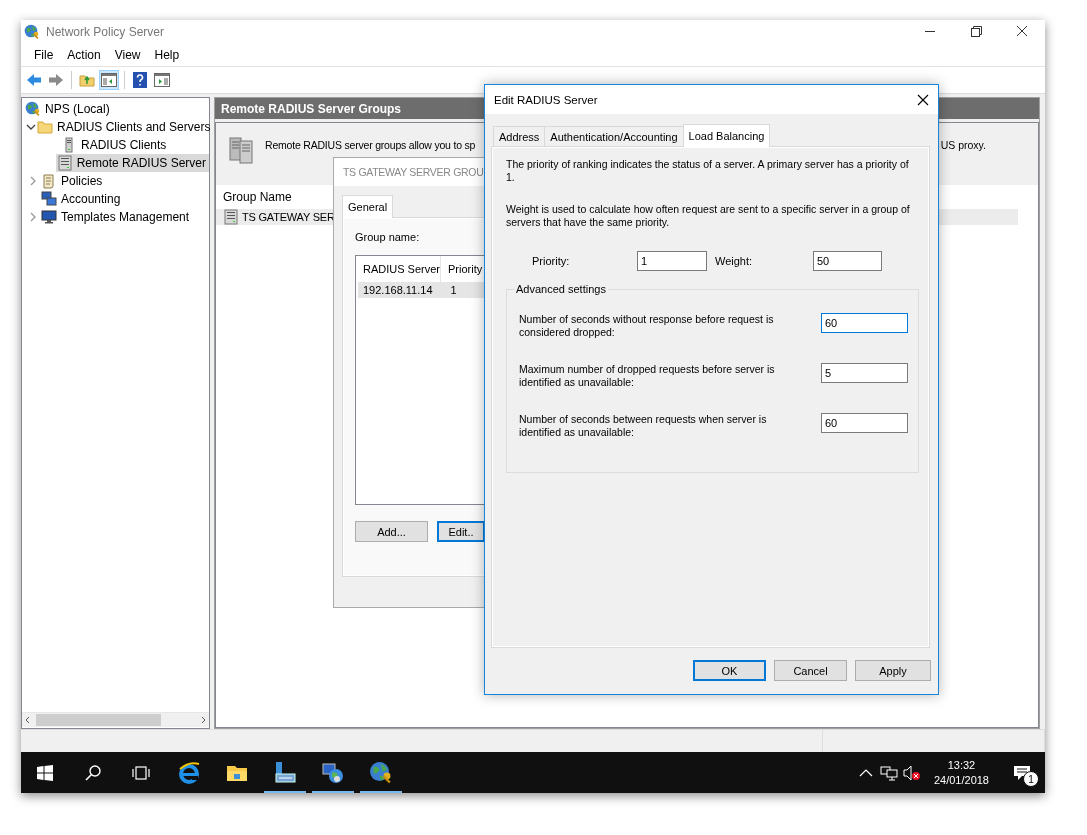 The image size is (1087, 835). I want to click on monitor-icon, so click(49, 217).